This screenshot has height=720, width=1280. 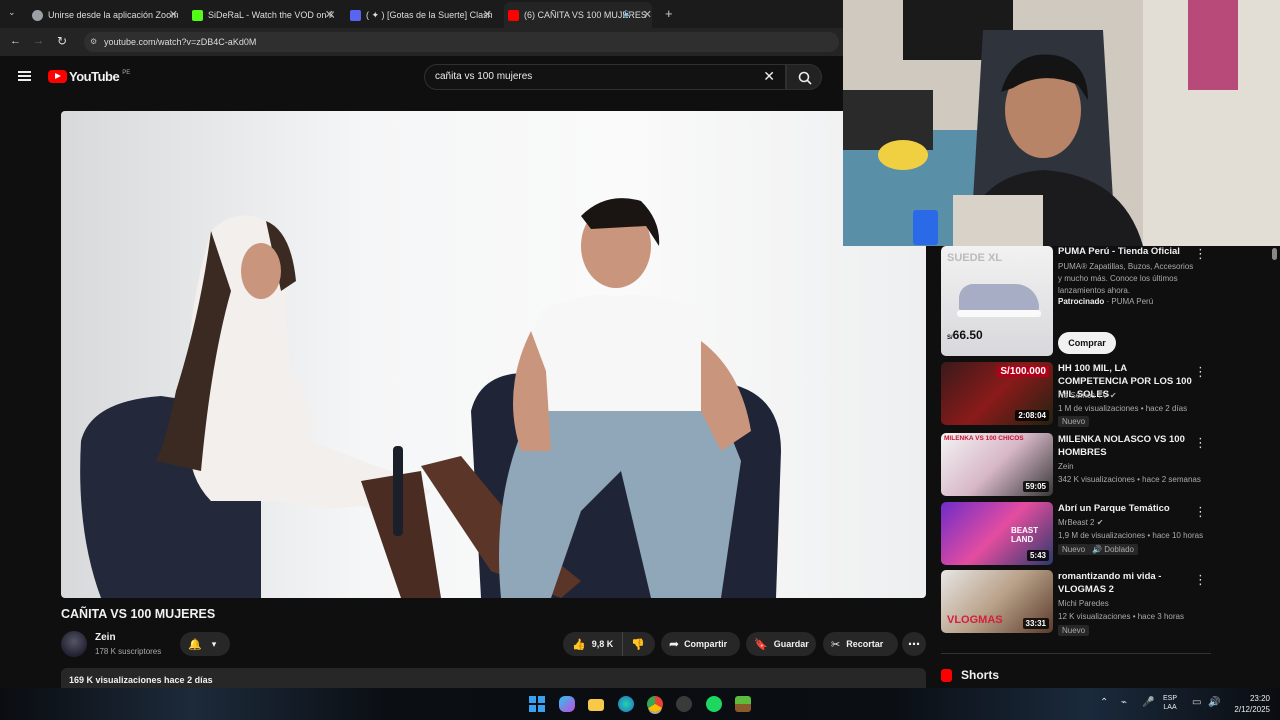 What do you see at coordinates (997, 533) in the screenshot?
I see `video-thumbnail: BEAST LAND 5:43` at bounding box center [997, 533].